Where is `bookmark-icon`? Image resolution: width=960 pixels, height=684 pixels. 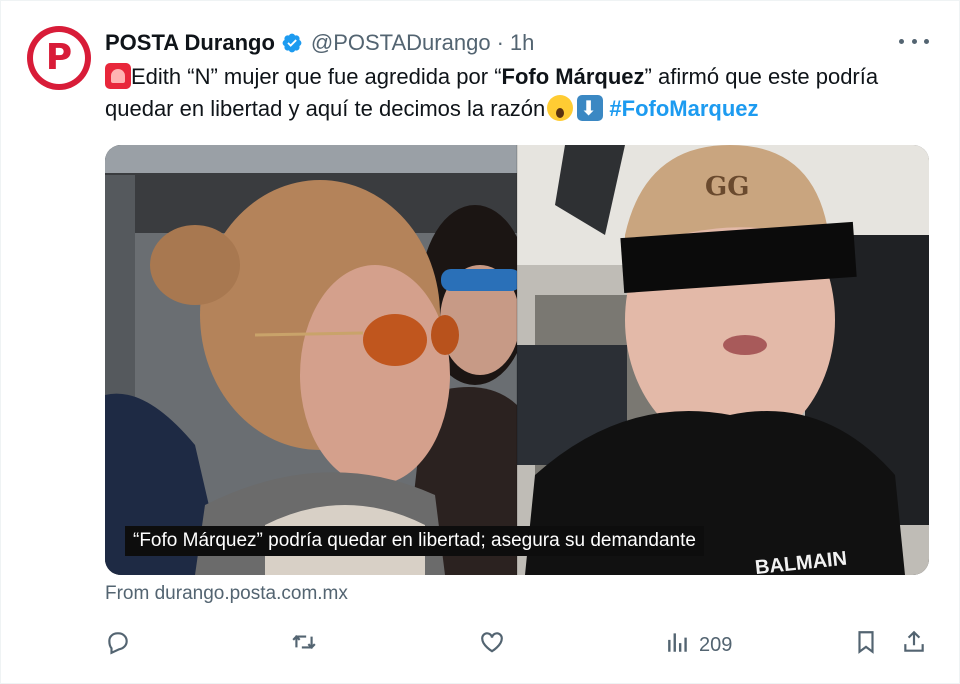 bookmark-icon is located at coordinates (866, 645).